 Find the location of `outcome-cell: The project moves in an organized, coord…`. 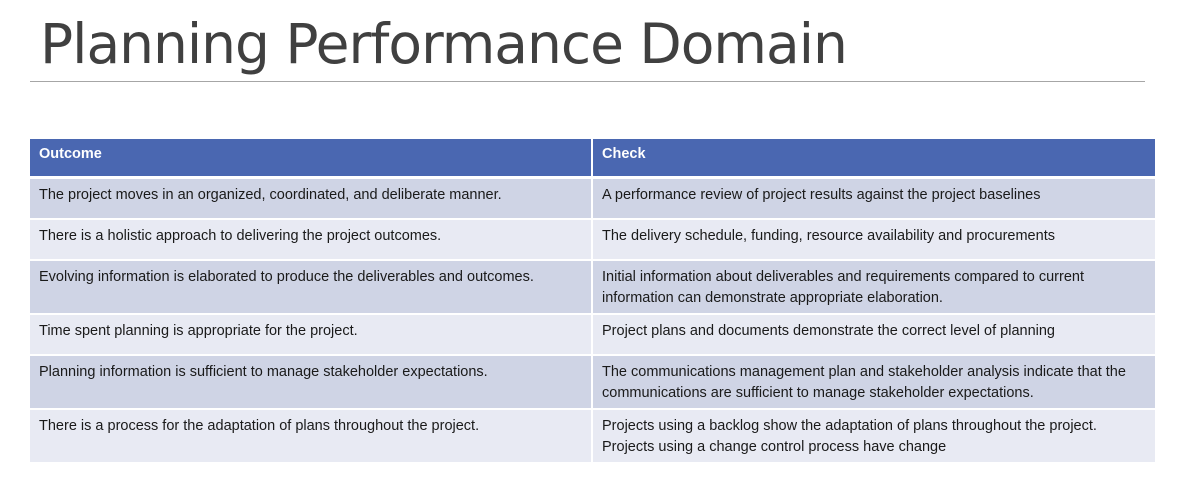

outcome-cell: The project moves in an organized, coord… is located at coordinates (311, 198).